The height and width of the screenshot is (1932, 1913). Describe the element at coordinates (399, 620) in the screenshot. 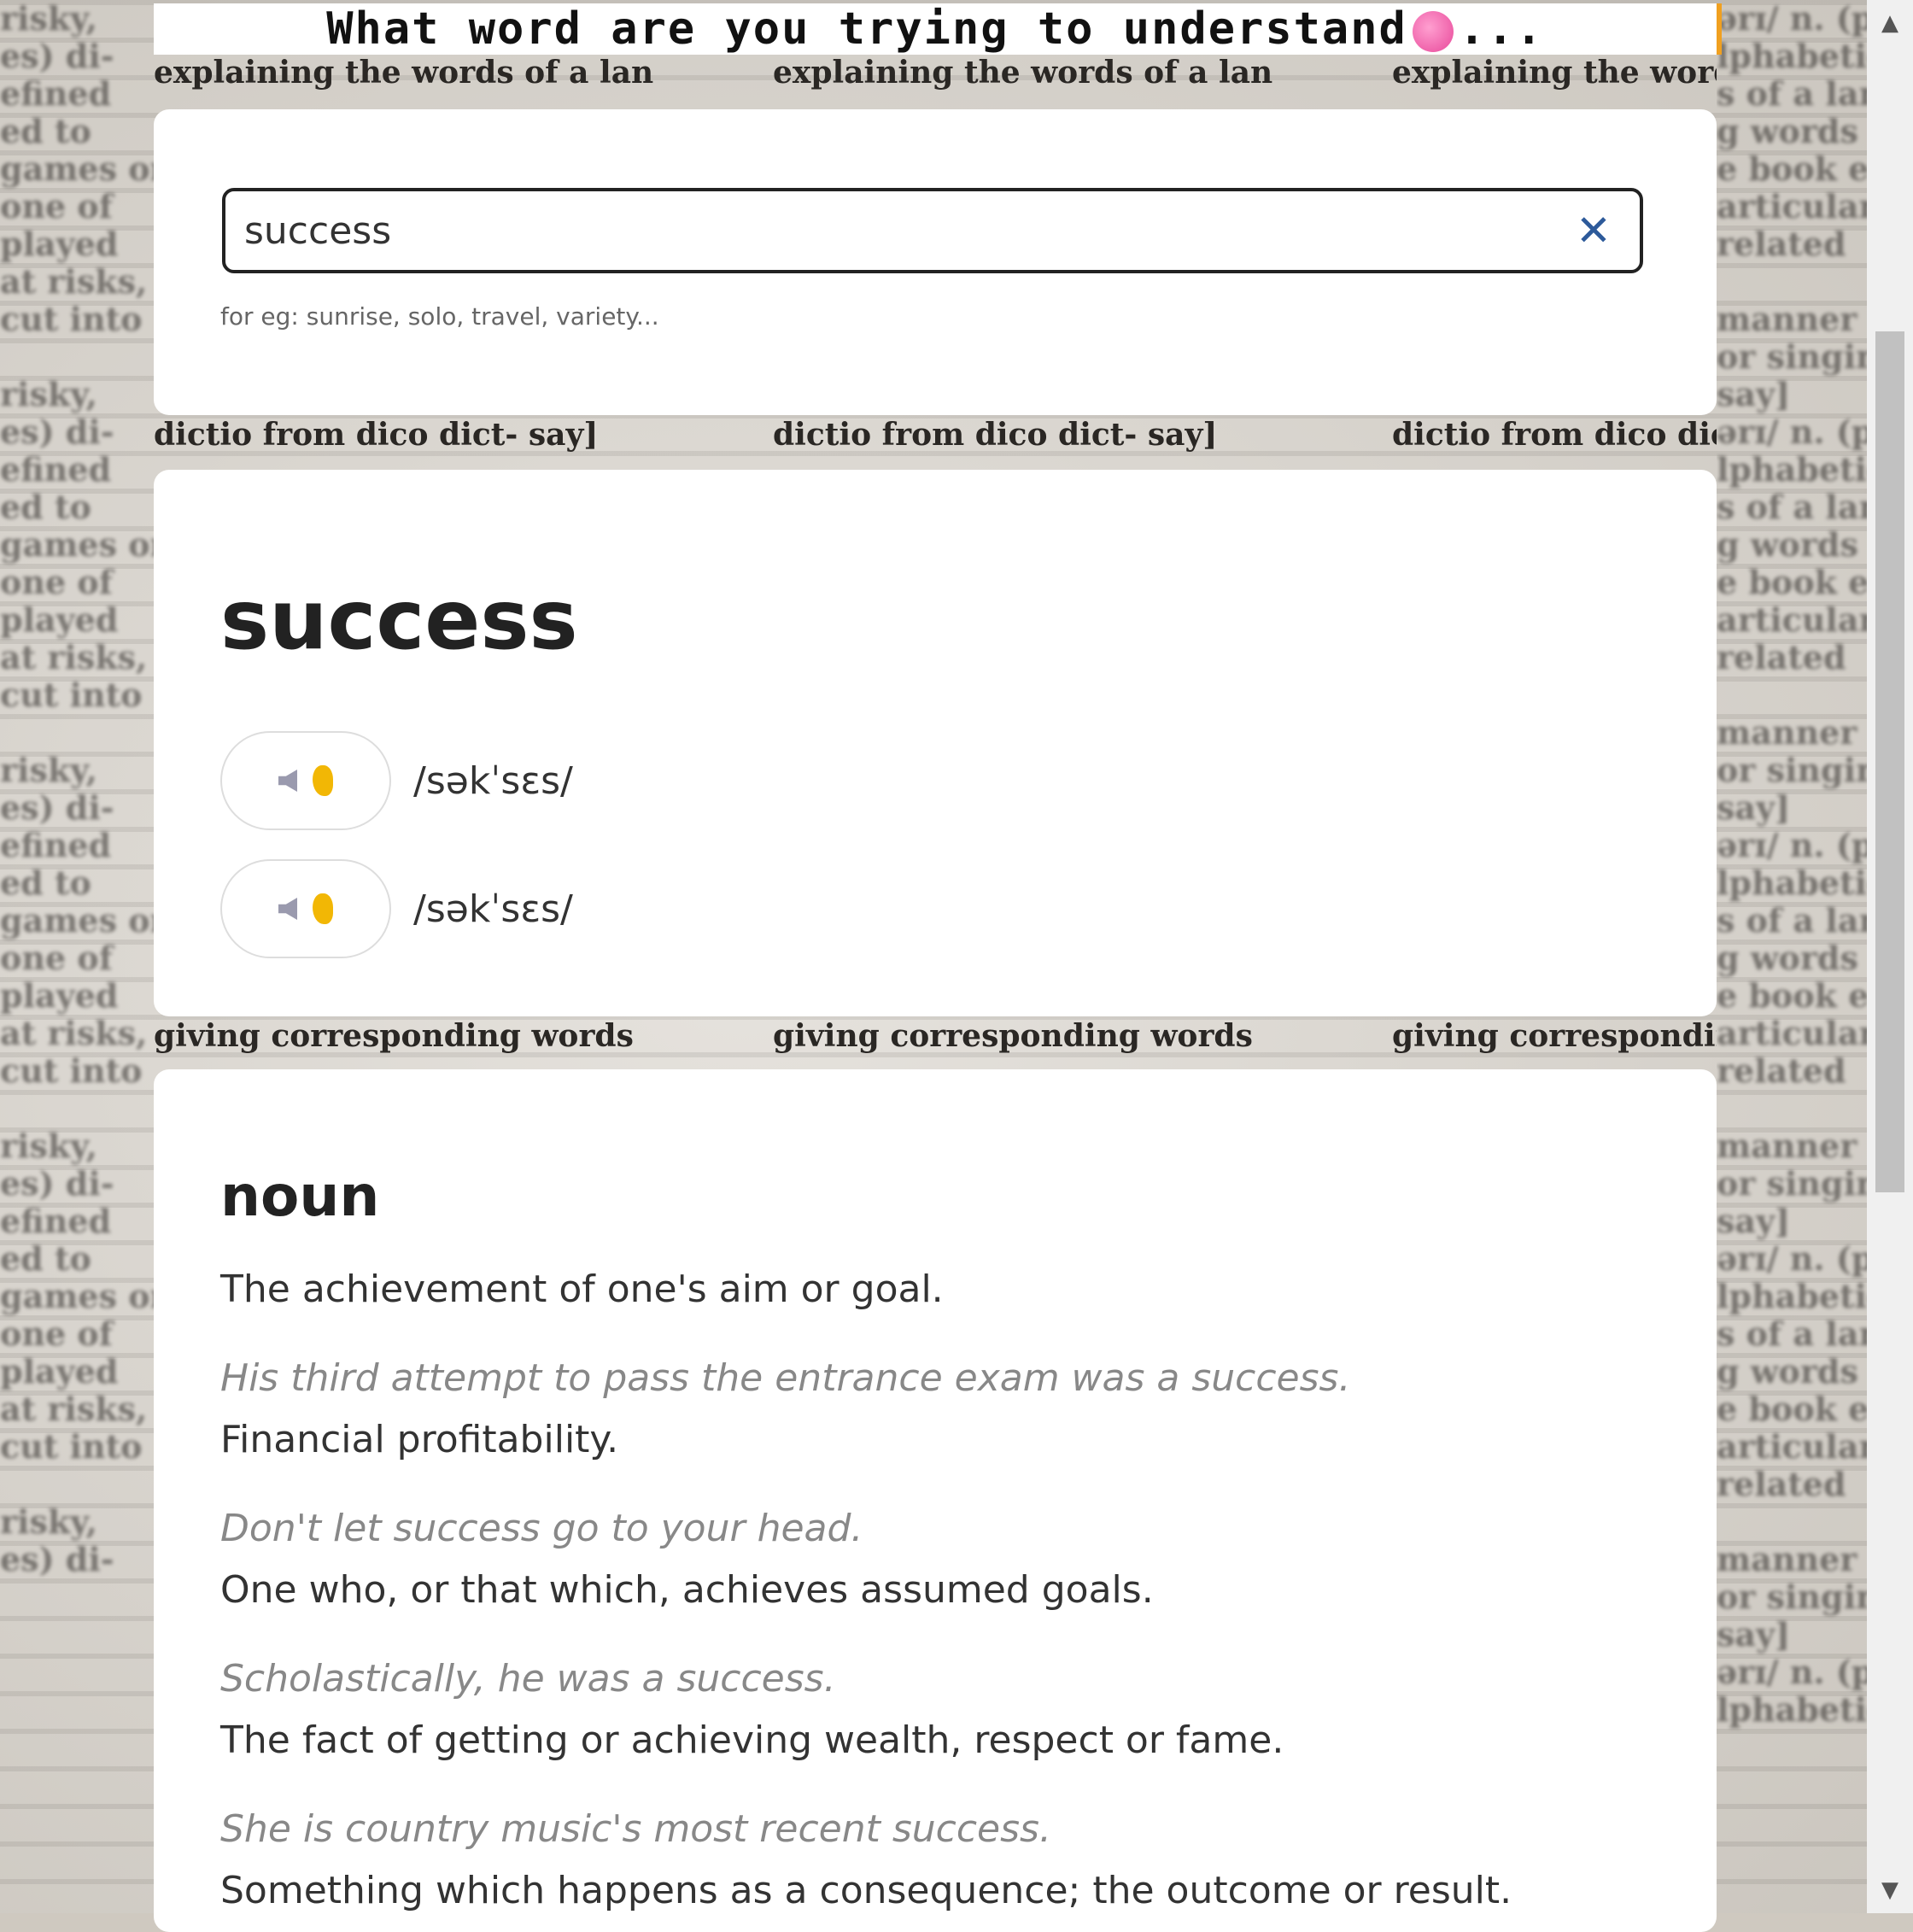

I see `word-title: success` at that location.